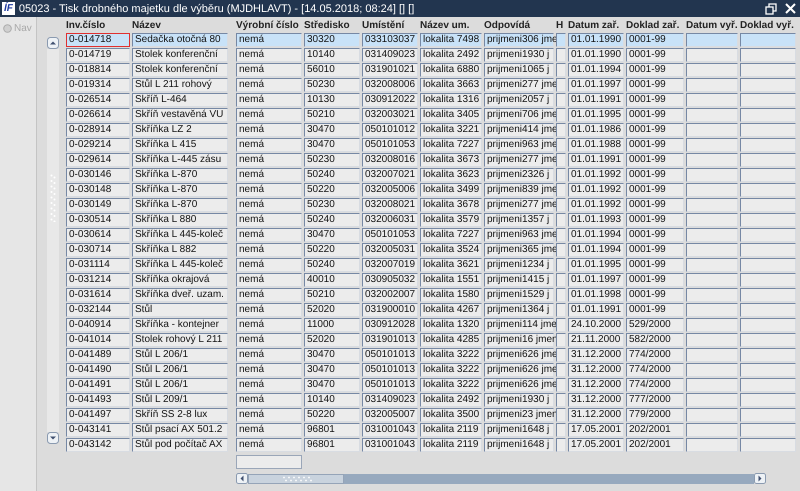 The height and width of the screenshot is (491, 800). Describe the element at coordinates (519, 175) in the screenshot. I see `table-cell: prijmeni2326 j` at that location.